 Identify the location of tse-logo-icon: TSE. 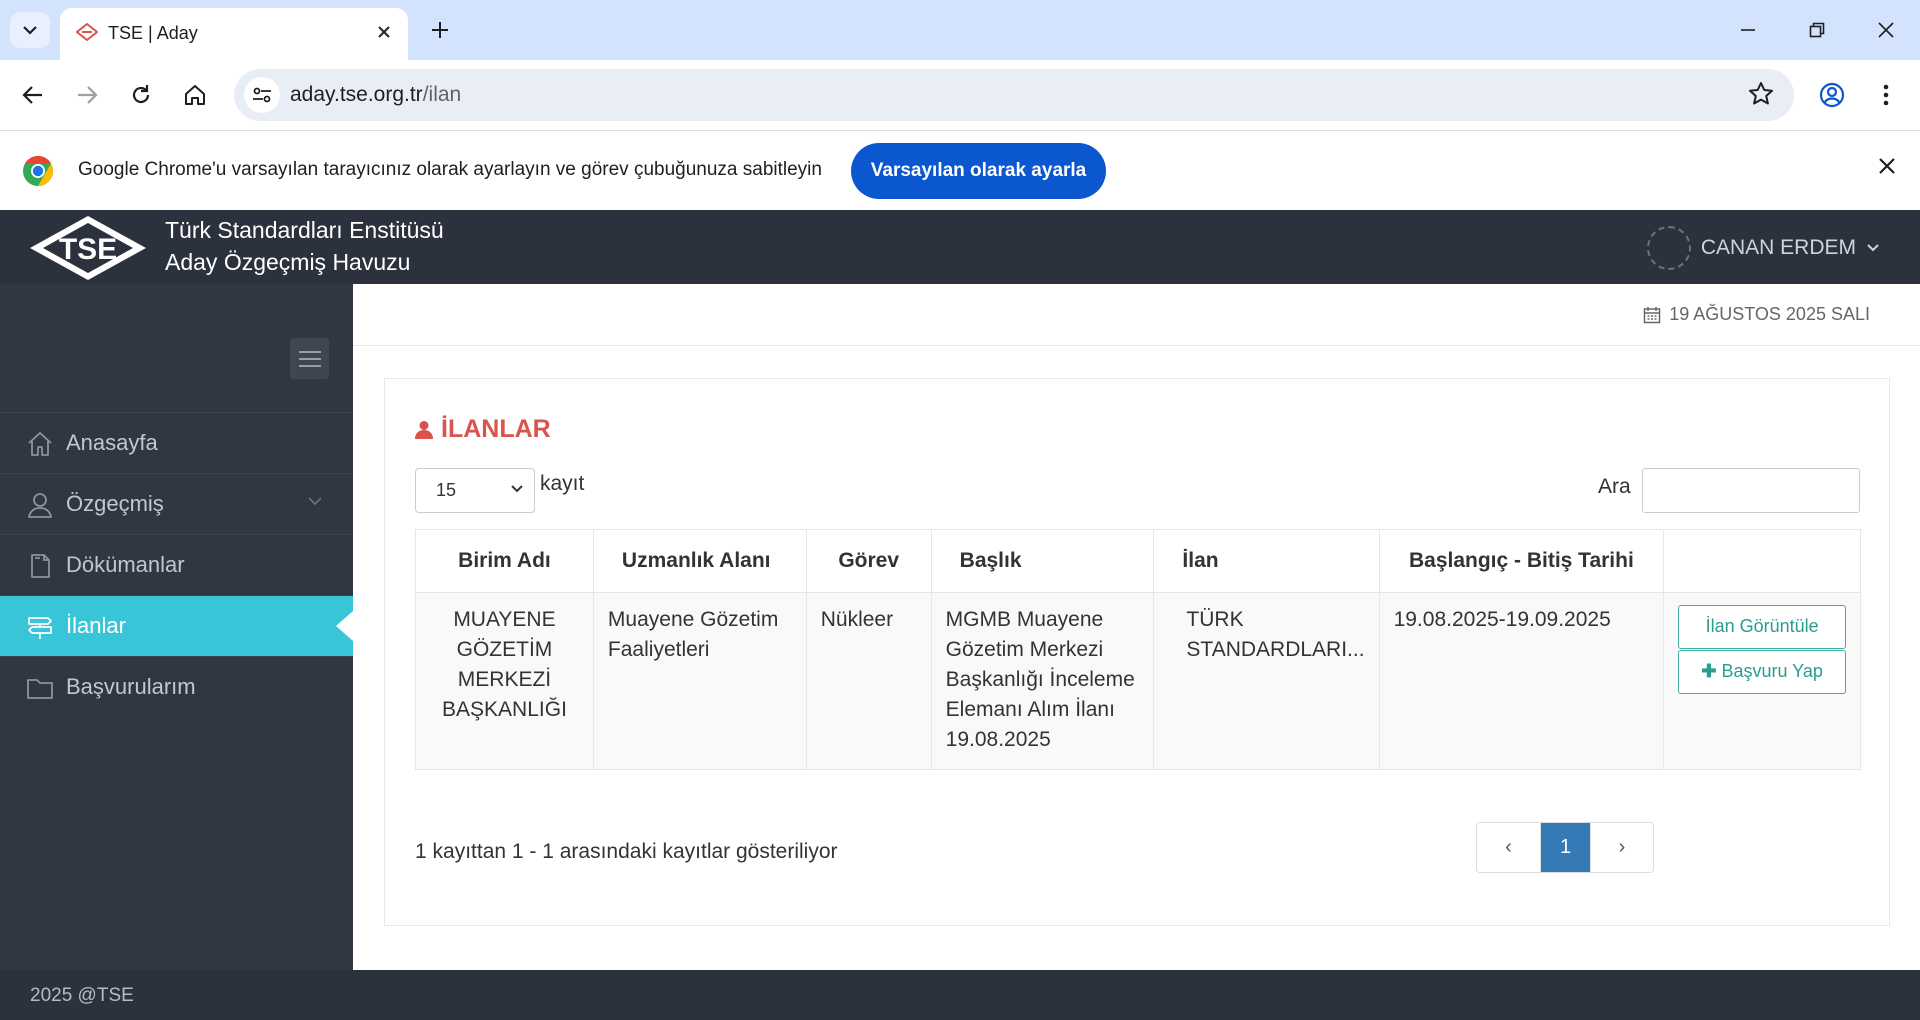
(88, 248).